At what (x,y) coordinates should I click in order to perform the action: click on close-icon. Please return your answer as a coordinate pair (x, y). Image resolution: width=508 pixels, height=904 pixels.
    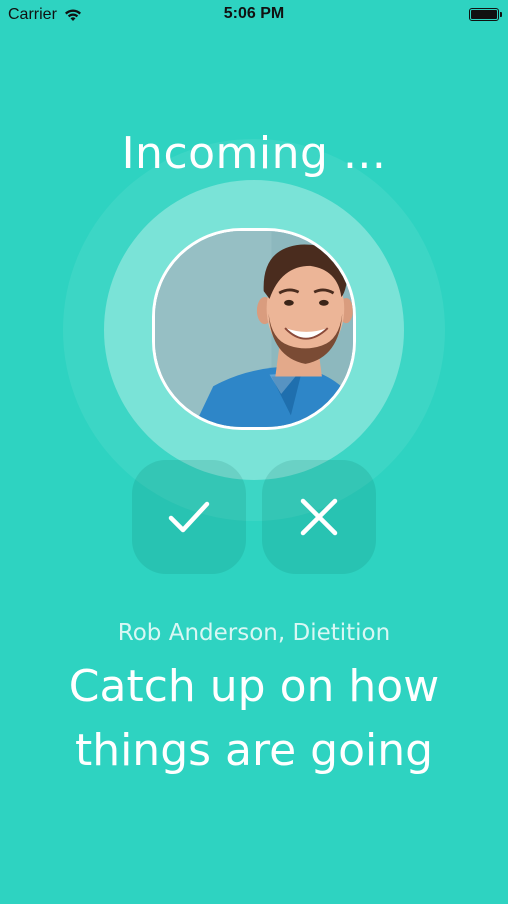
    Looking at the image, I should click on (319, 517).